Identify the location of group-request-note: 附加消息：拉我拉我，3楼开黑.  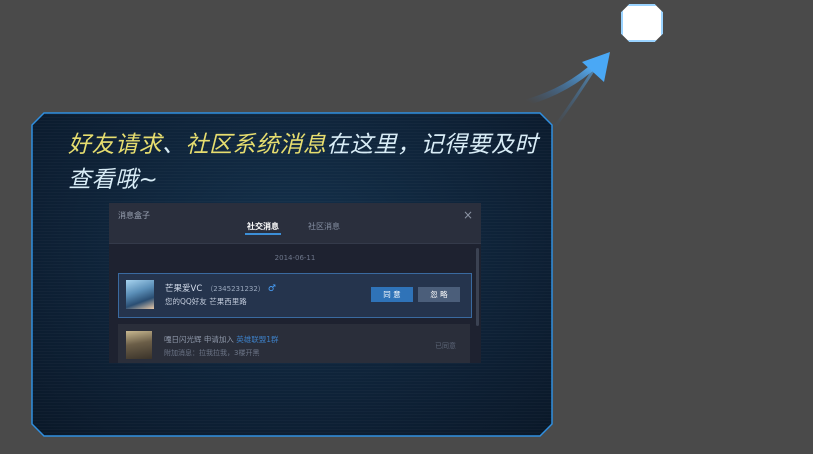
(212, 353).